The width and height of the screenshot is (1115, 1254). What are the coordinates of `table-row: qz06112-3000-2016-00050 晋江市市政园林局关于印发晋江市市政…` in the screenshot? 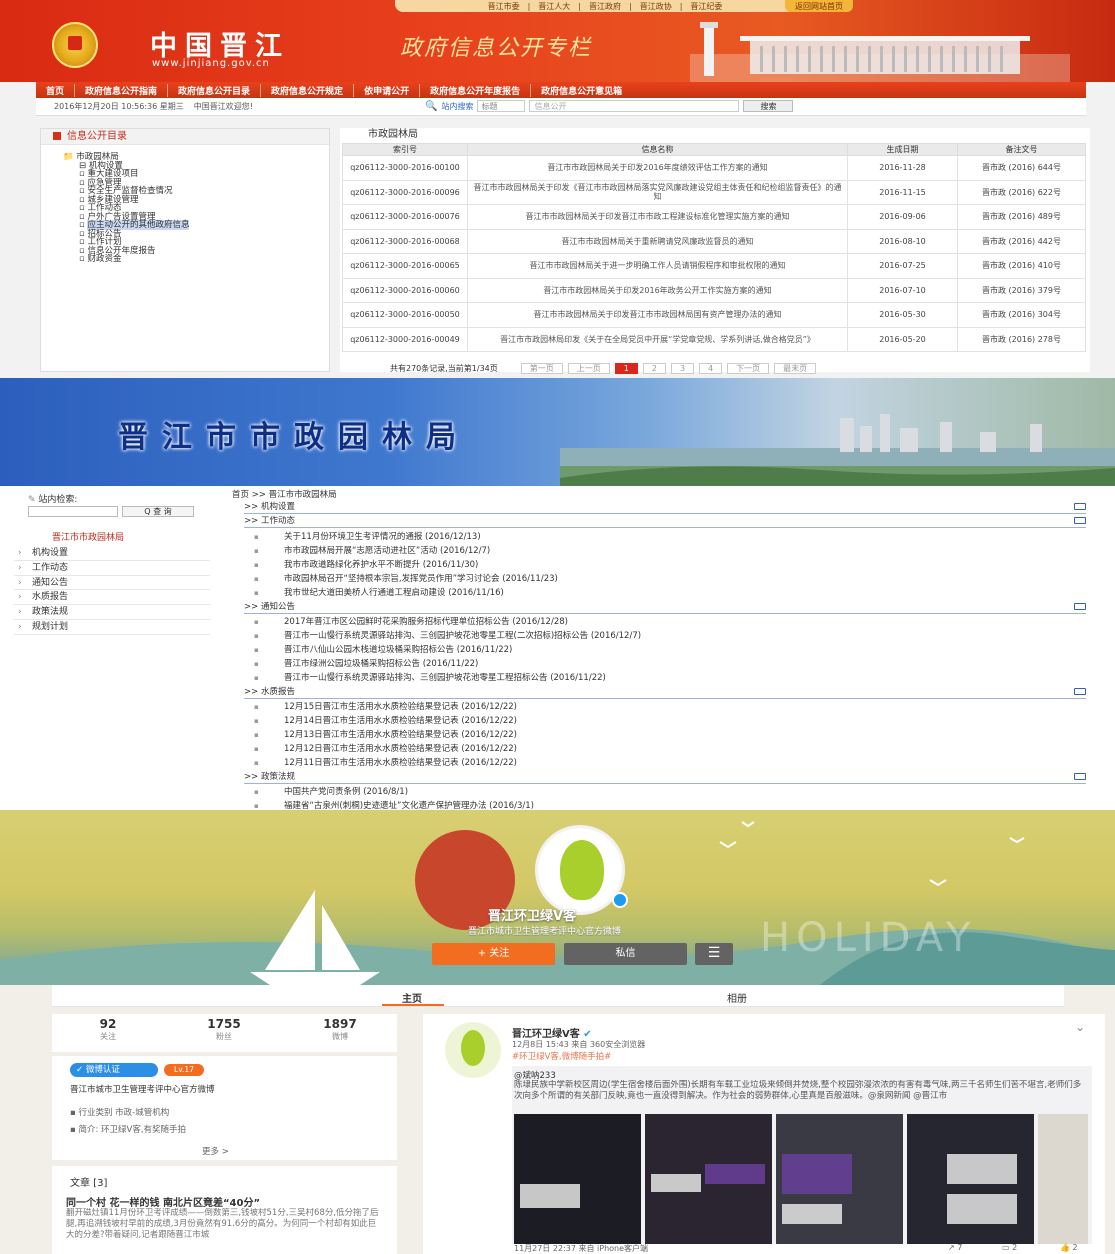 It's located at (714, 315).